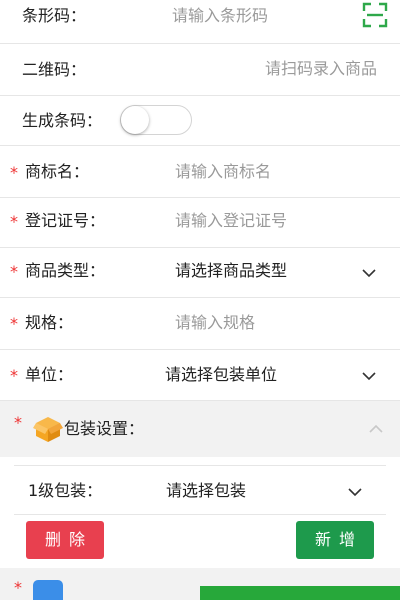  Describe the element at coordinates (49, 322) in the screenshot. I see `spec-label: 规格：` at that location.